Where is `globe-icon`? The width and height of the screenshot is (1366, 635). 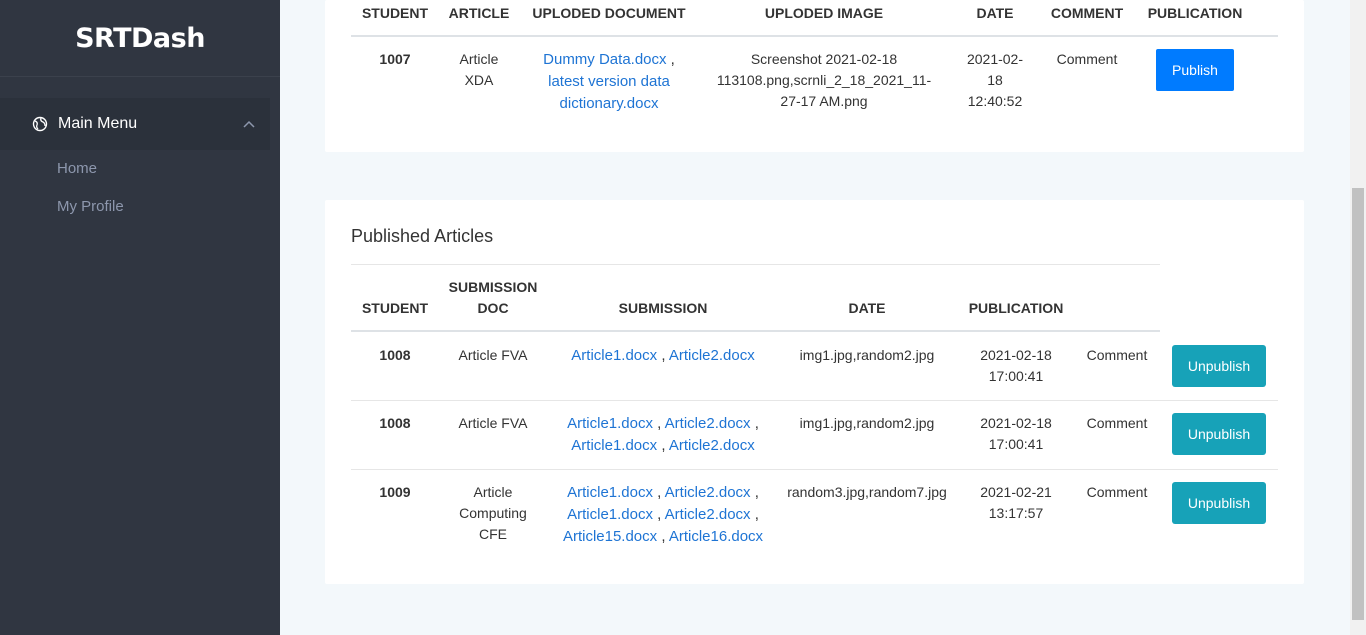
globe-icon is located at coordinates (40, 124).